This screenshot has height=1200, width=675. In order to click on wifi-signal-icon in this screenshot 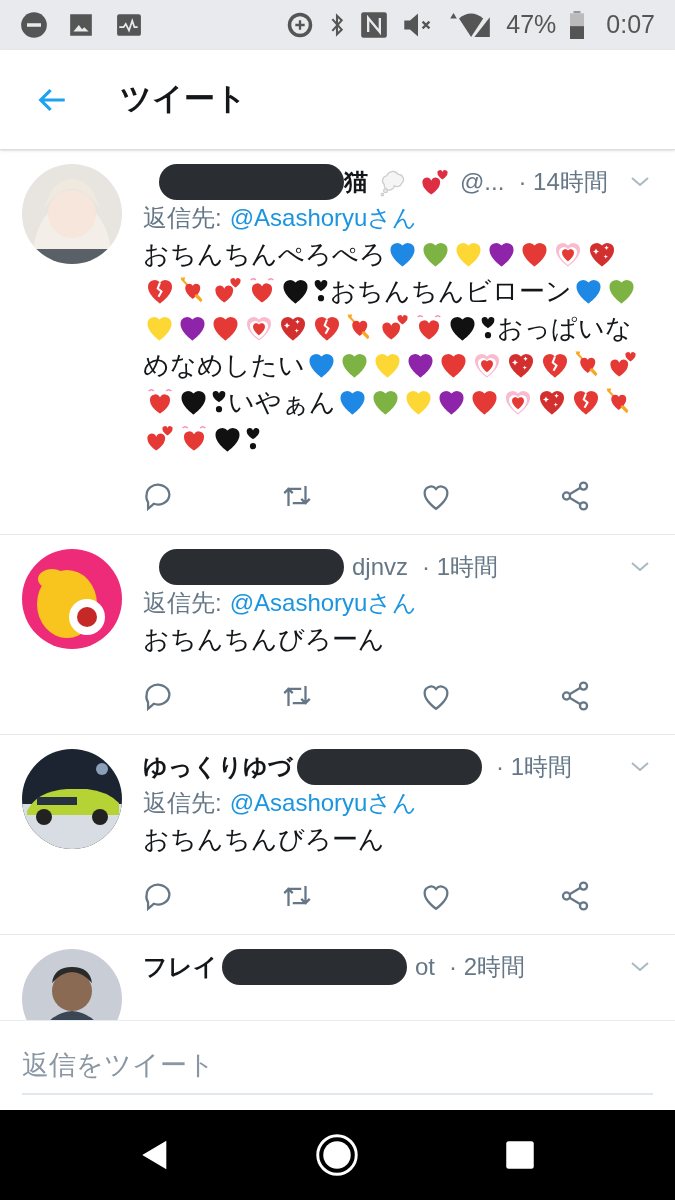, I will do `click(470, 25)`.